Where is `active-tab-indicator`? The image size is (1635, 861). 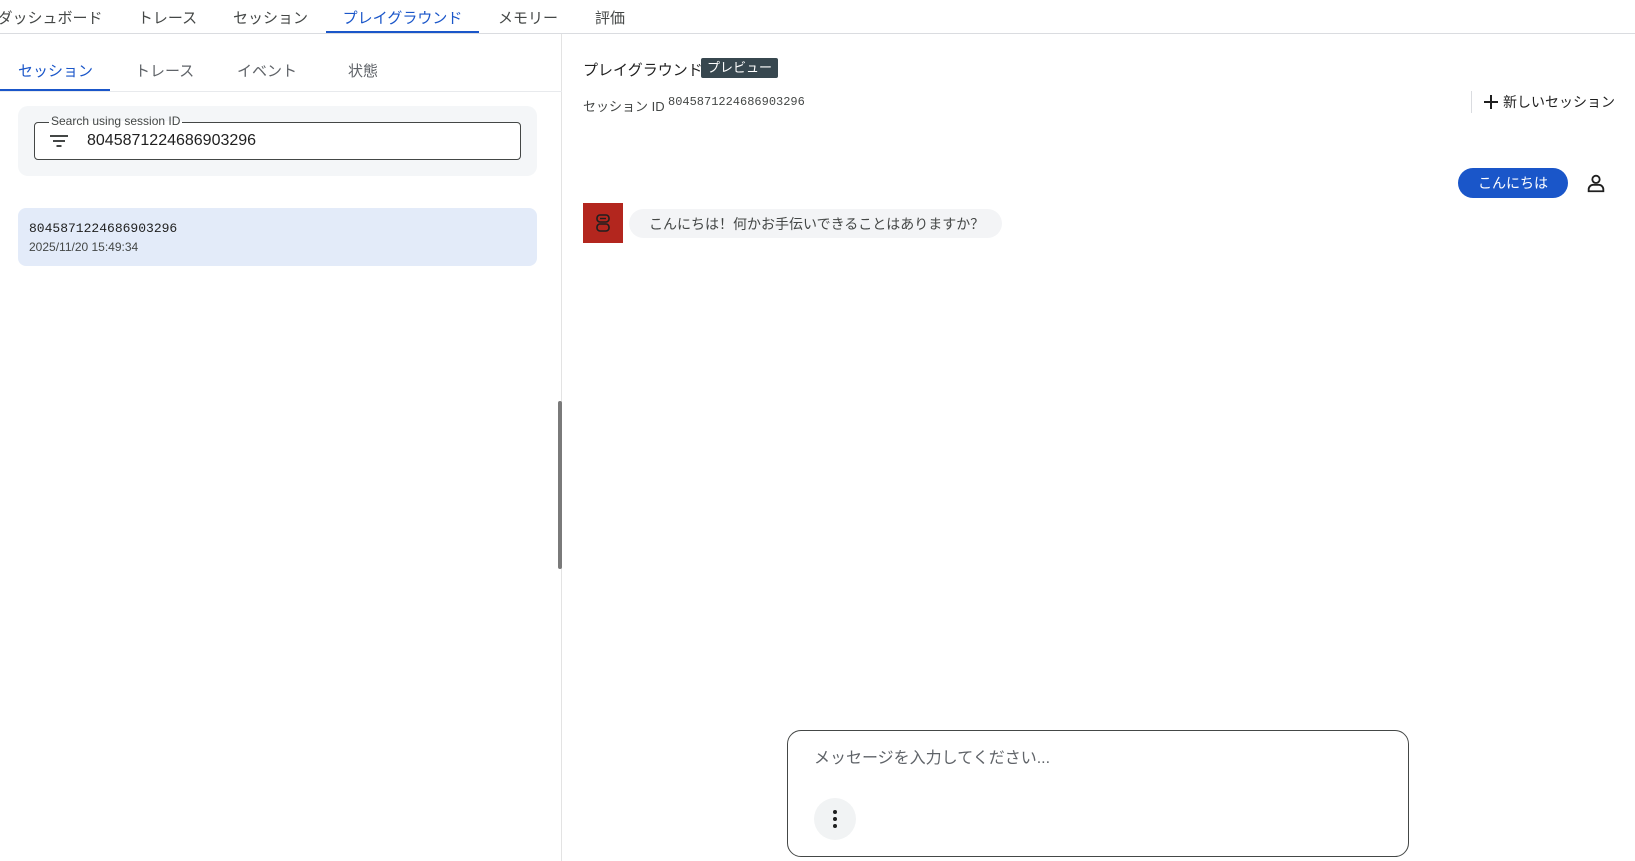
active-tab-indicator is located at coordinates (402, 32).